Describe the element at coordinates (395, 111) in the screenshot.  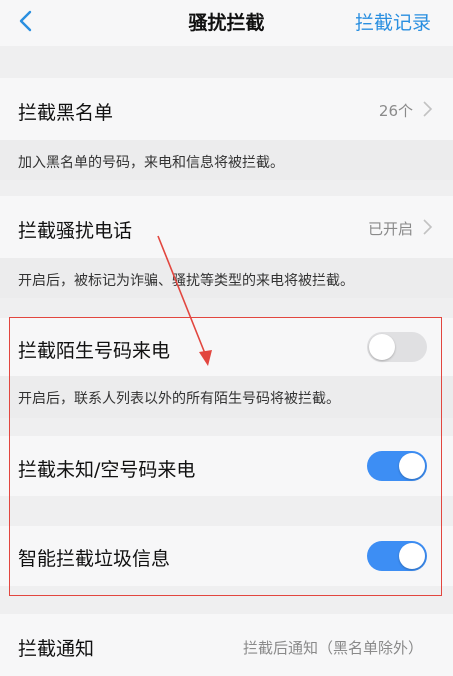
I see `blacklist-count: 26个` at that location.